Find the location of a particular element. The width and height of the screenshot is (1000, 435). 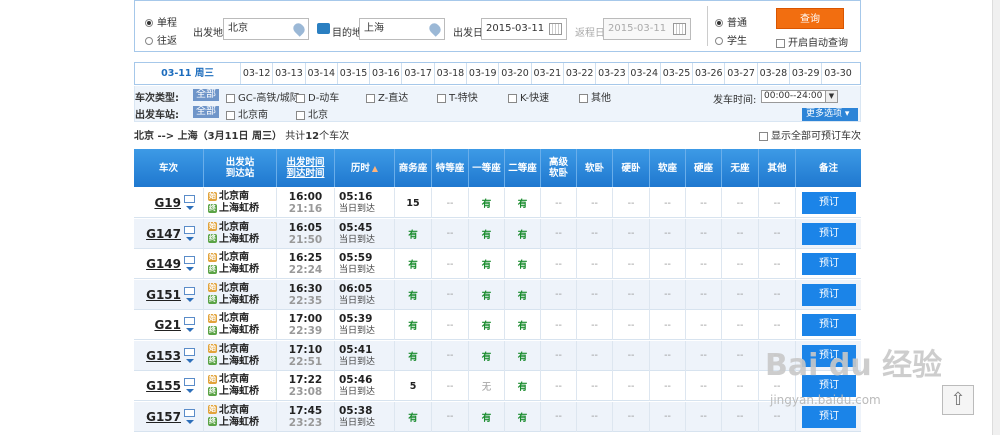

type-d-option: D-动车 is located at coordinates (317, 96).